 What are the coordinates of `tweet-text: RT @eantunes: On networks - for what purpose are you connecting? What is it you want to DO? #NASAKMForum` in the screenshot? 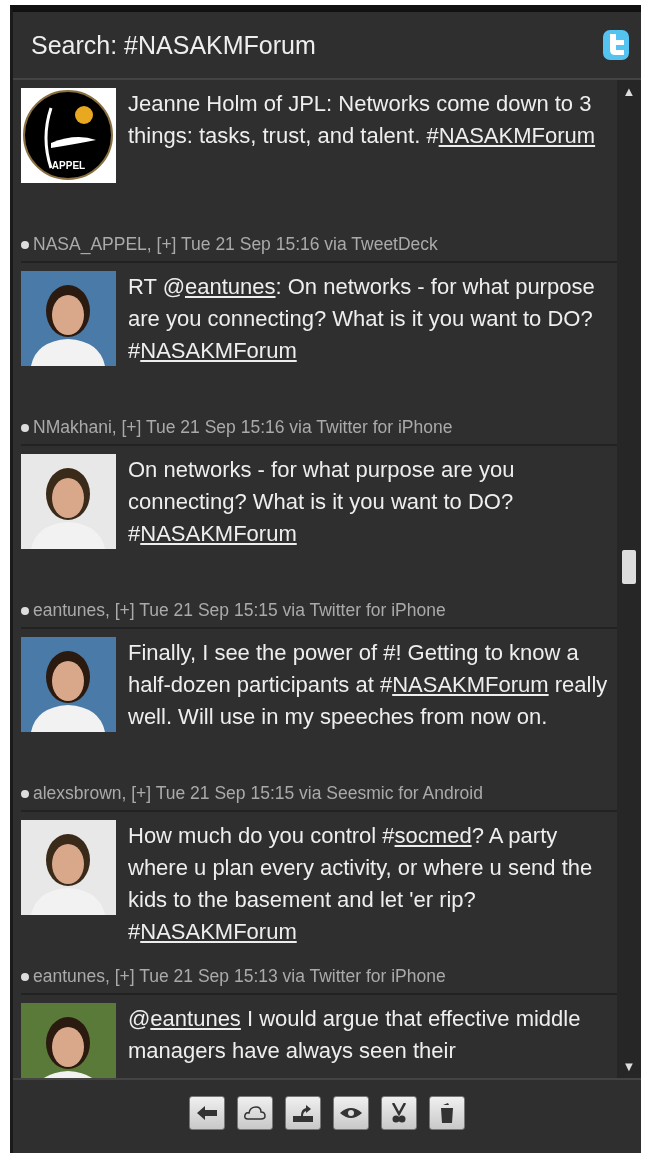 It's located at (362, 319).